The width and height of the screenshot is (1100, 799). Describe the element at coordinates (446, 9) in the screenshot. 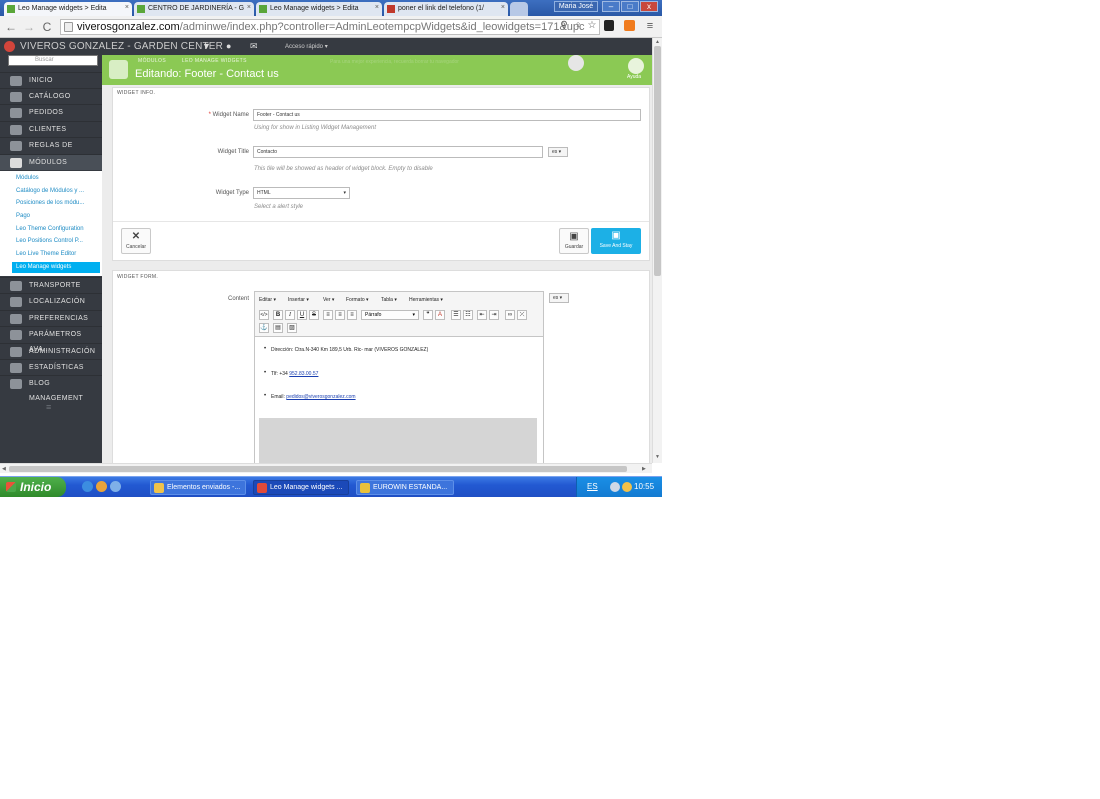

I see `tab-poner-link-telefono: poner el link del telefono (1/ ×` at that location.